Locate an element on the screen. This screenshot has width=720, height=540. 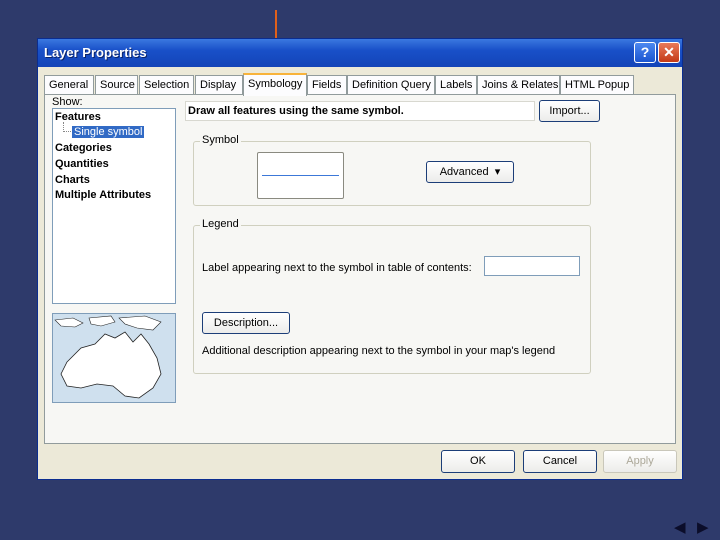
tab-definition-query: Definition Query is located at coordinates (391, 85).